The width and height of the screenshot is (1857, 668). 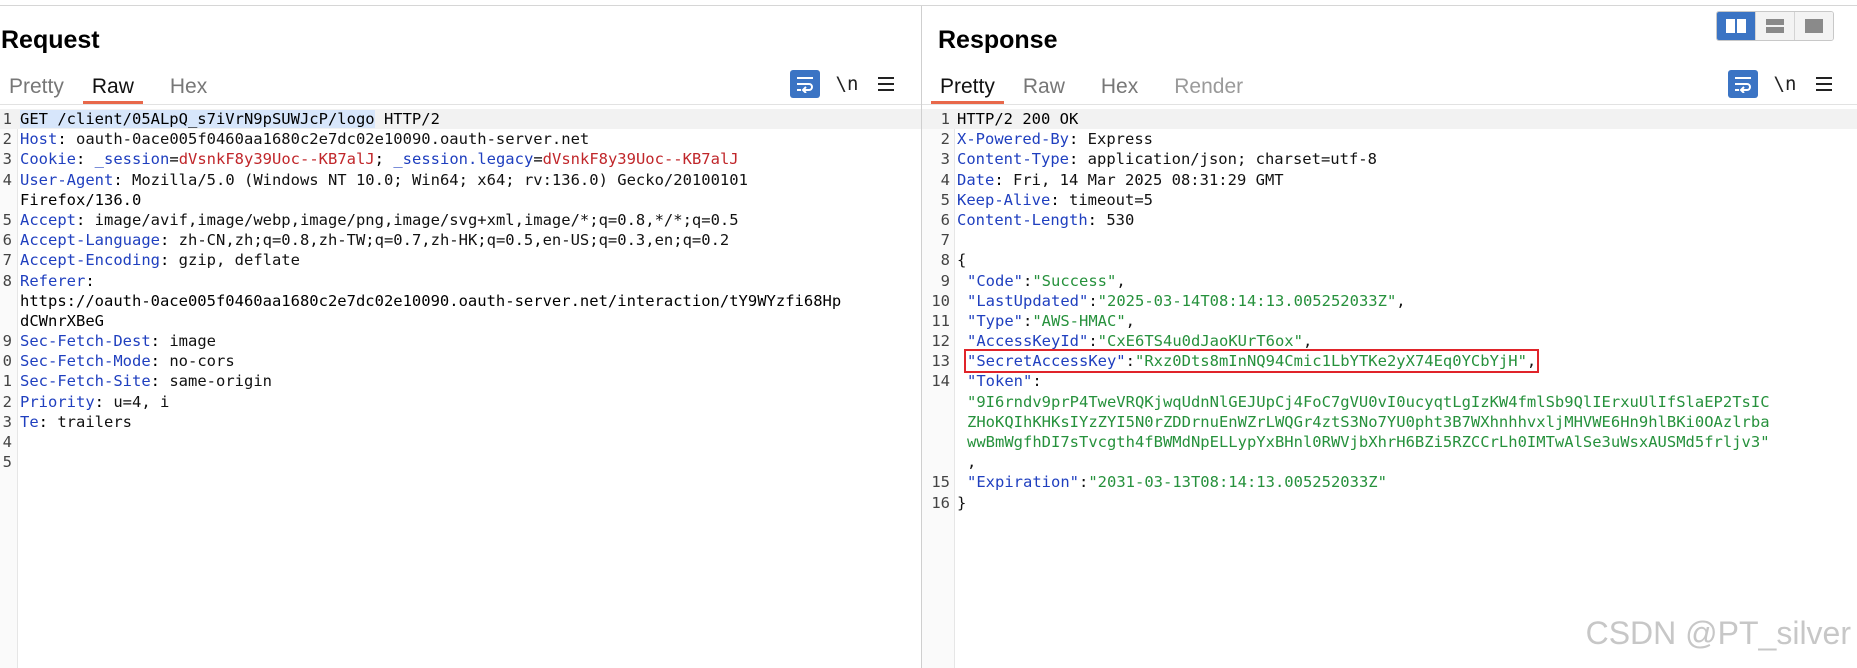 What do you see at coordinates (48, 280) in the screenshot?
I see `code-line: 8 Referer:` at bounding box center [48, 280].